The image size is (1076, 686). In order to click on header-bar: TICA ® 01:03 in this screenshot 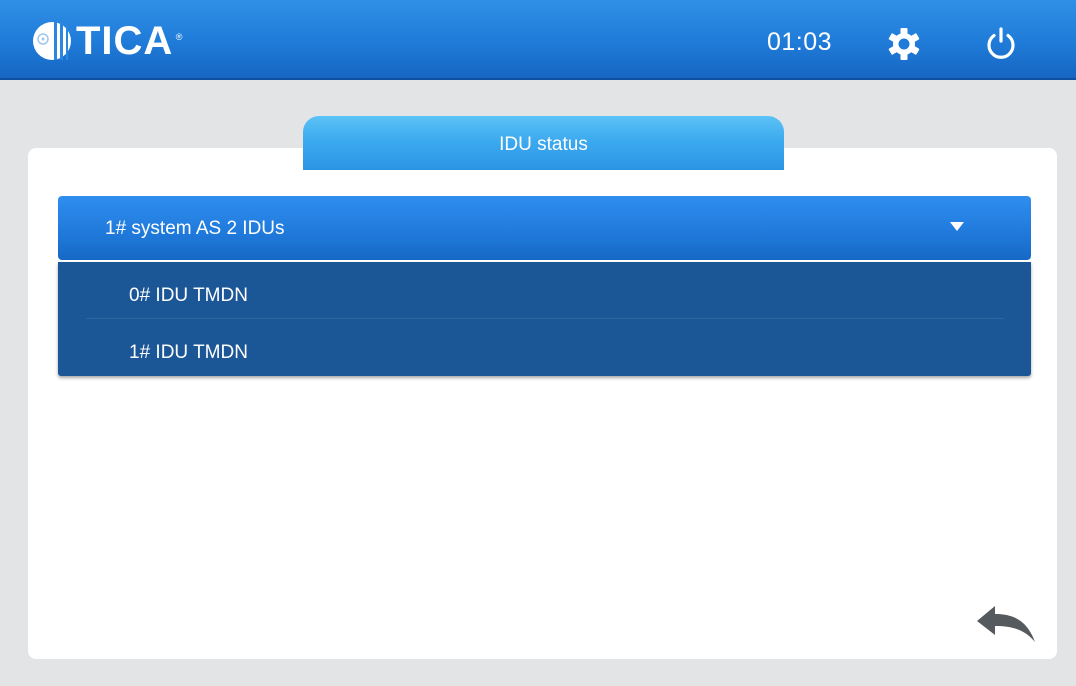, I will do `click(538, 40)`.